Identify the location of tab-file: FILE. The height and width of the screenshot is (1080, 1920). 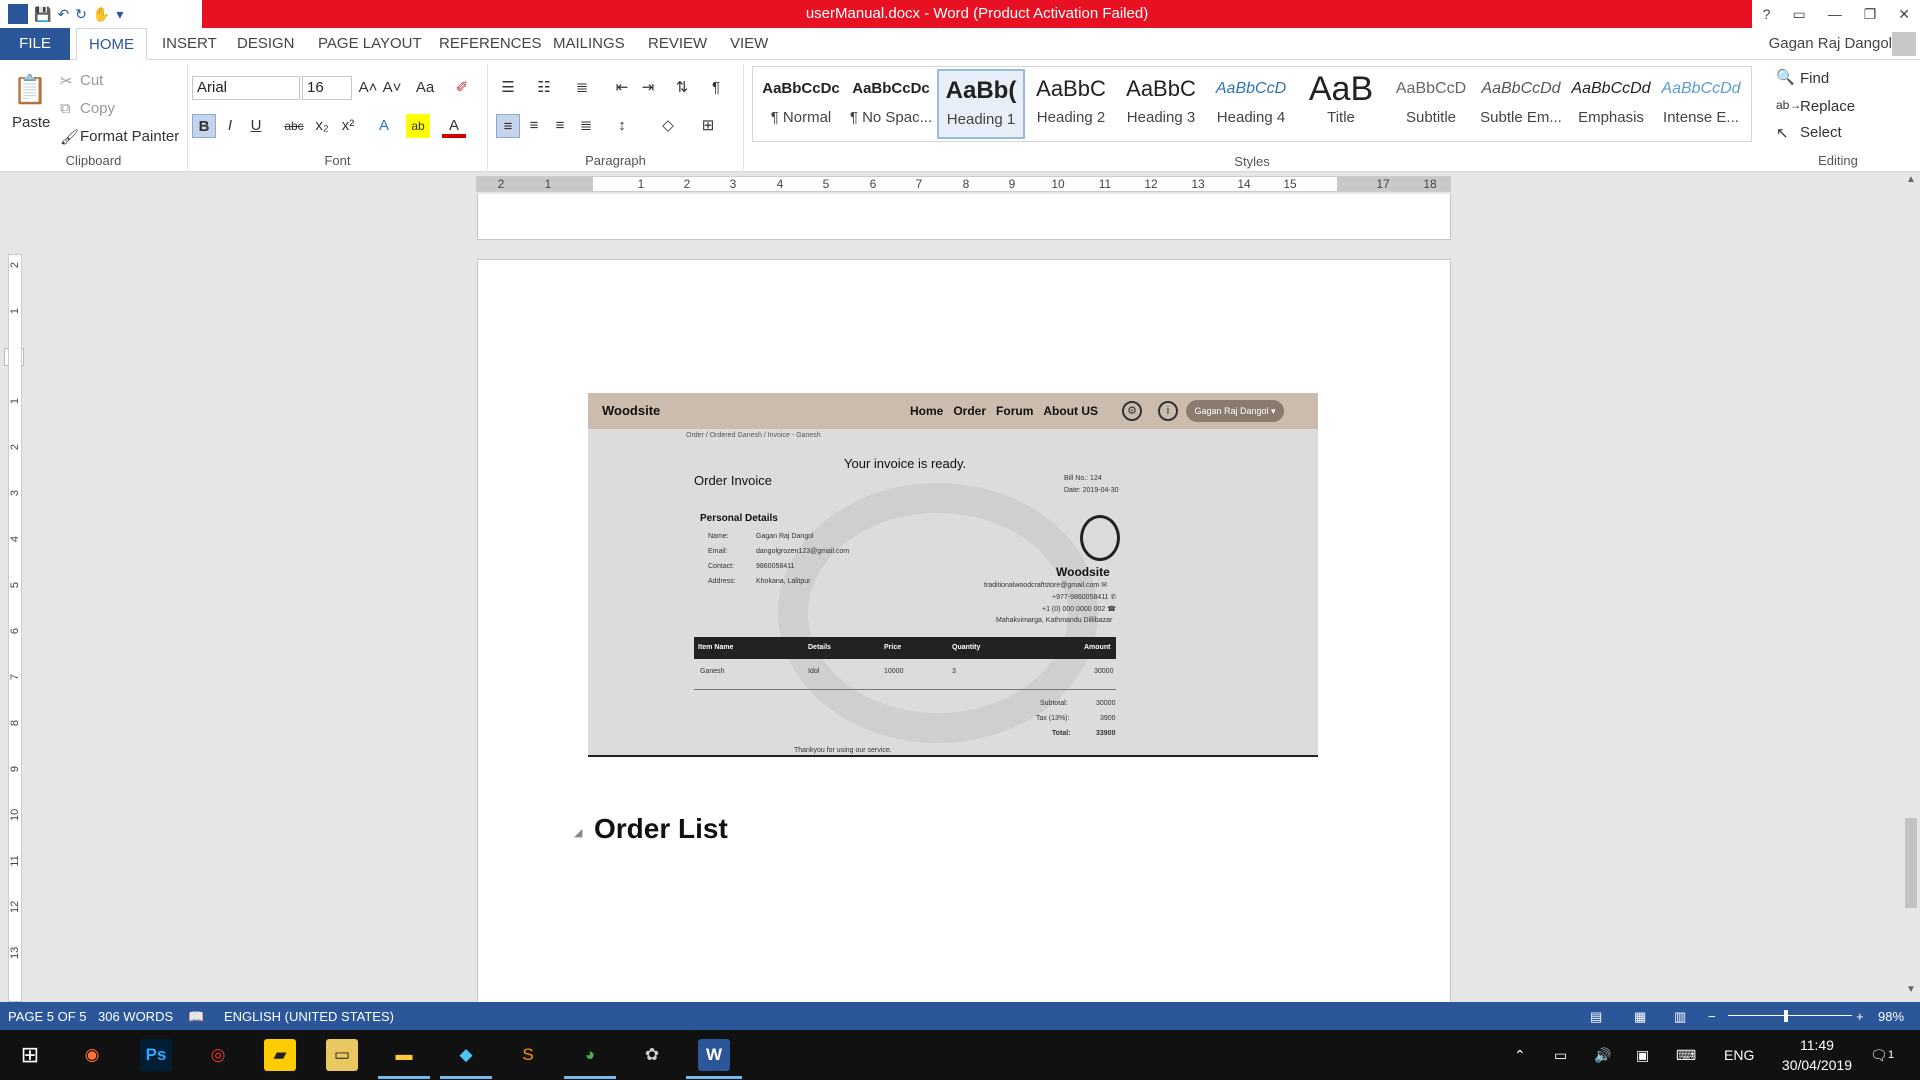
(35, 44).